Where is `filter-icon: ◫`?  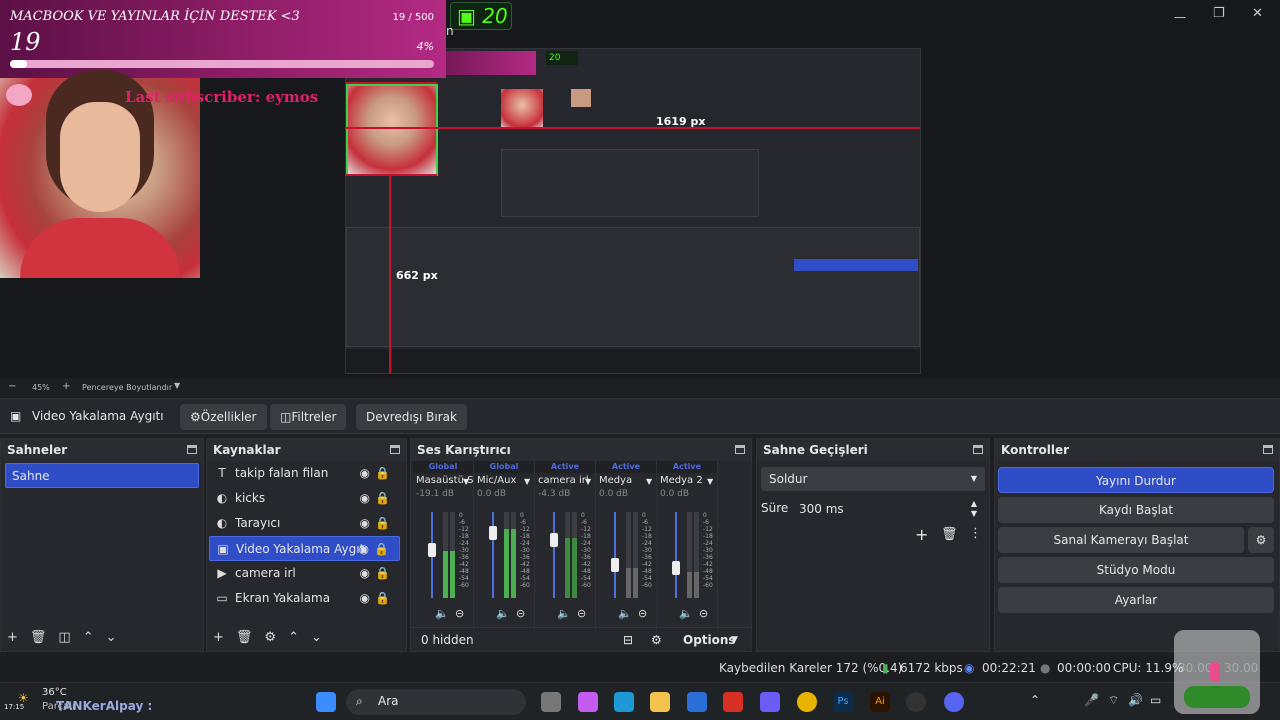
filter-icon: ◫ is located at coordinates (70, 637).